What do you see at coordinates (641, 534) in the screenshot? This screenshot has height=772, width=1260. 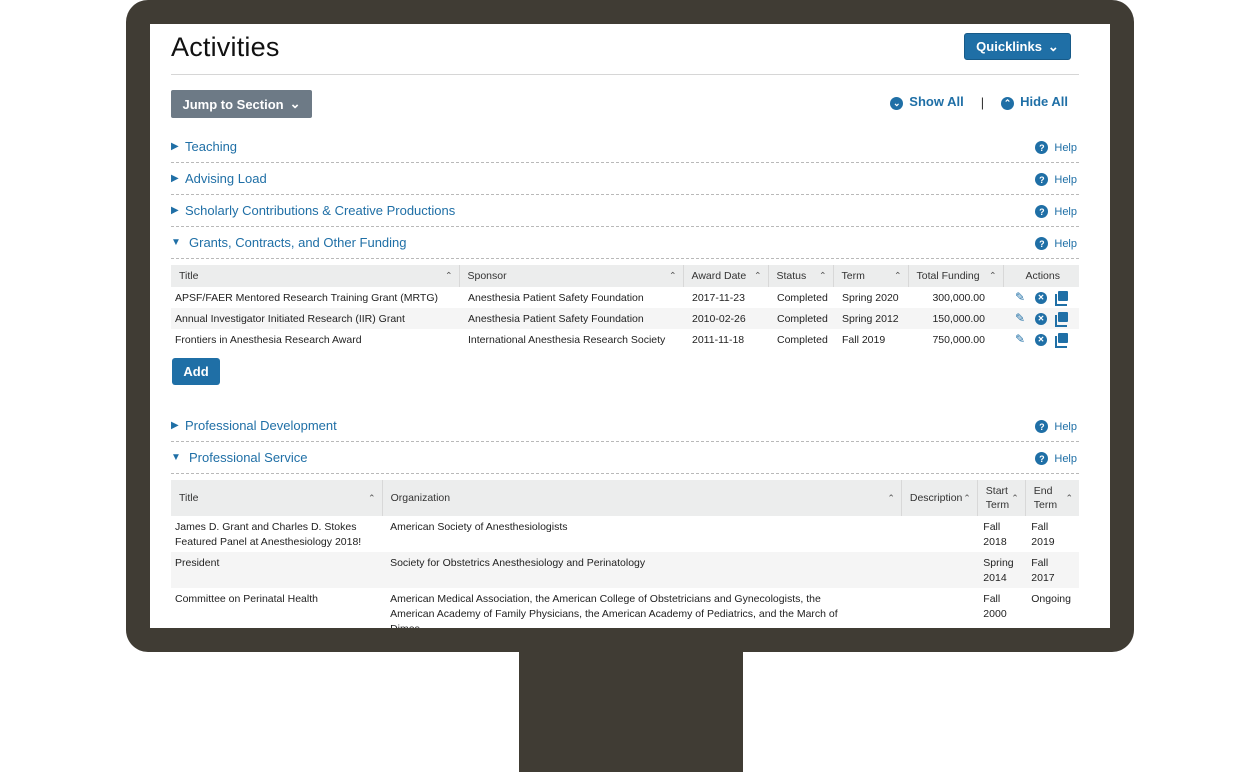 I see `cell-organization: American Society of Anesthesiologists` at bounding box center [641, 534].